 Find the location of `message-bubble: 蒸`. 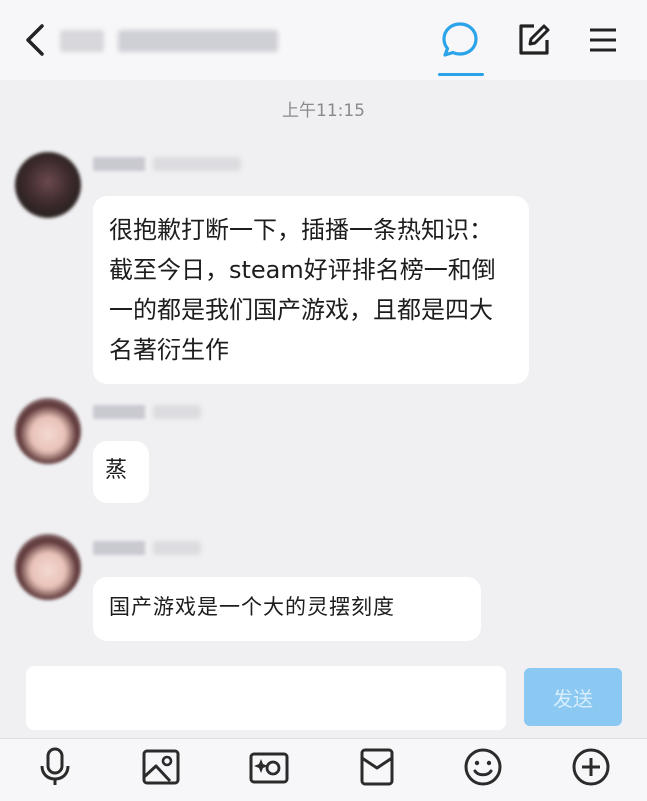

message-bubble: 蒸 is located at coordinates (121, 472).